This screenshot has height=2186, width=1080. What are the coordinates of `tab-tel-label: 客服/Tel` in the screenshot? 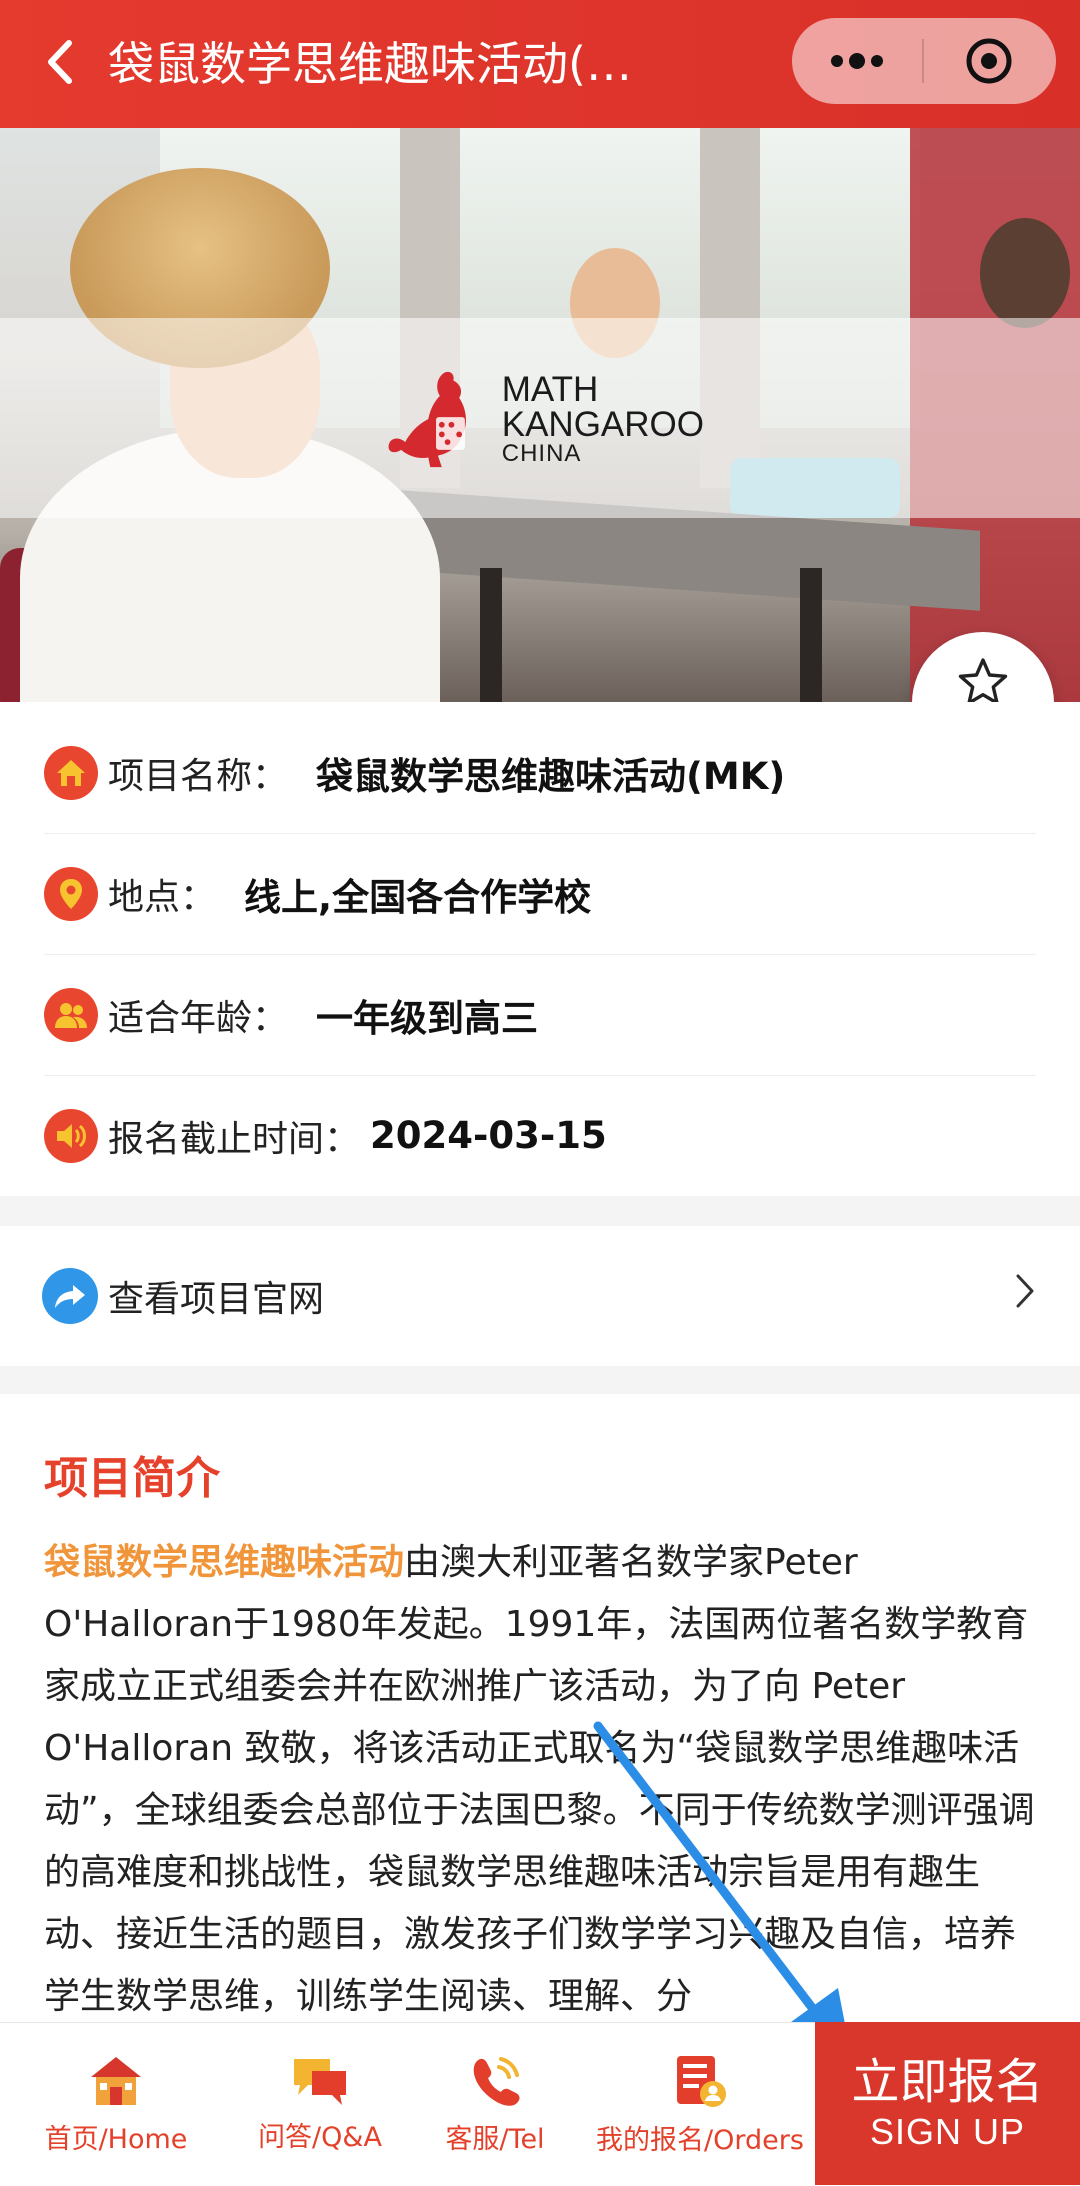 It's located at (495, 2139).